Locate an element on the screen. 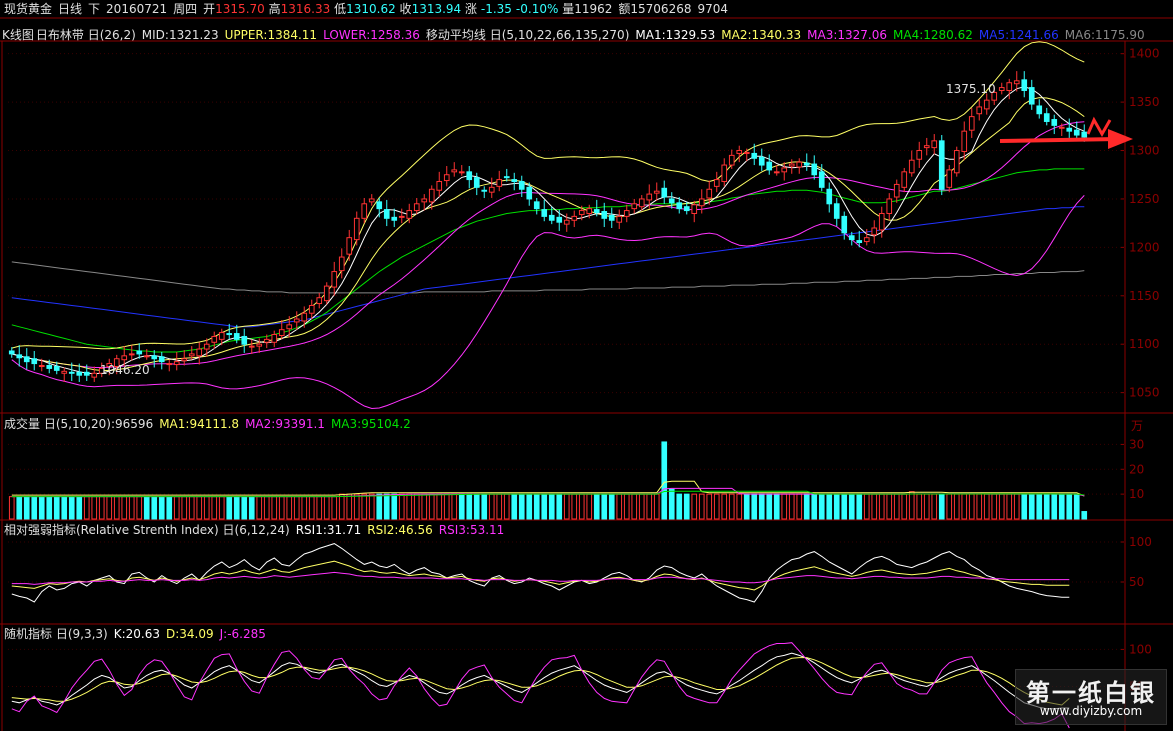 This screenshot has width=1173, height=731. kdj-line-d is located at coordinates (540, 681).